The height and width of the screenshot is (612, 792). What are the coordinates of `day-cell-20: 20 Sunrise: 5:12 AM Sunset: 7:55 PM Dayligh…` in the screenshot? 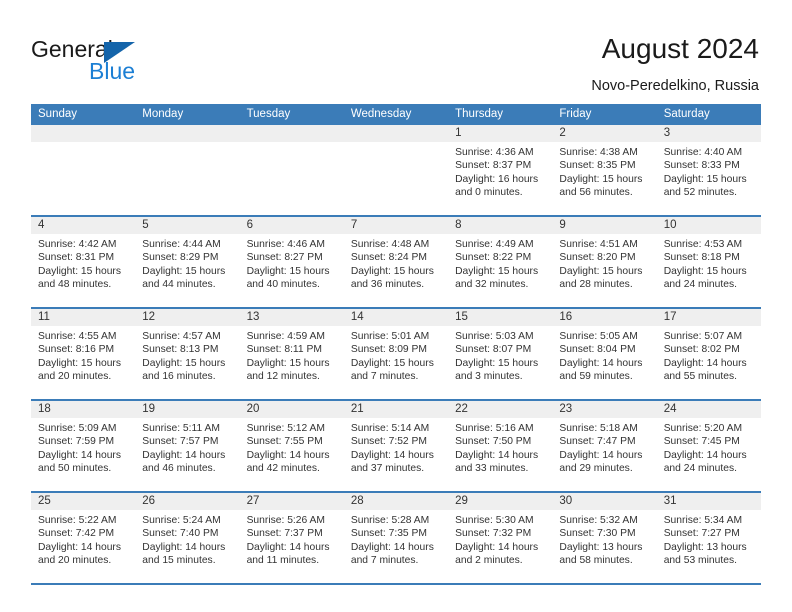 It's located at (291, 446).